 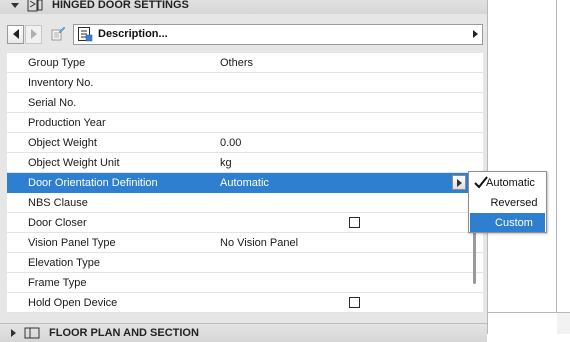 What do you see at coordinates (245, 103) in the screenshot?
I see `table-row: Serial No.` at bounding box center [245, 103].